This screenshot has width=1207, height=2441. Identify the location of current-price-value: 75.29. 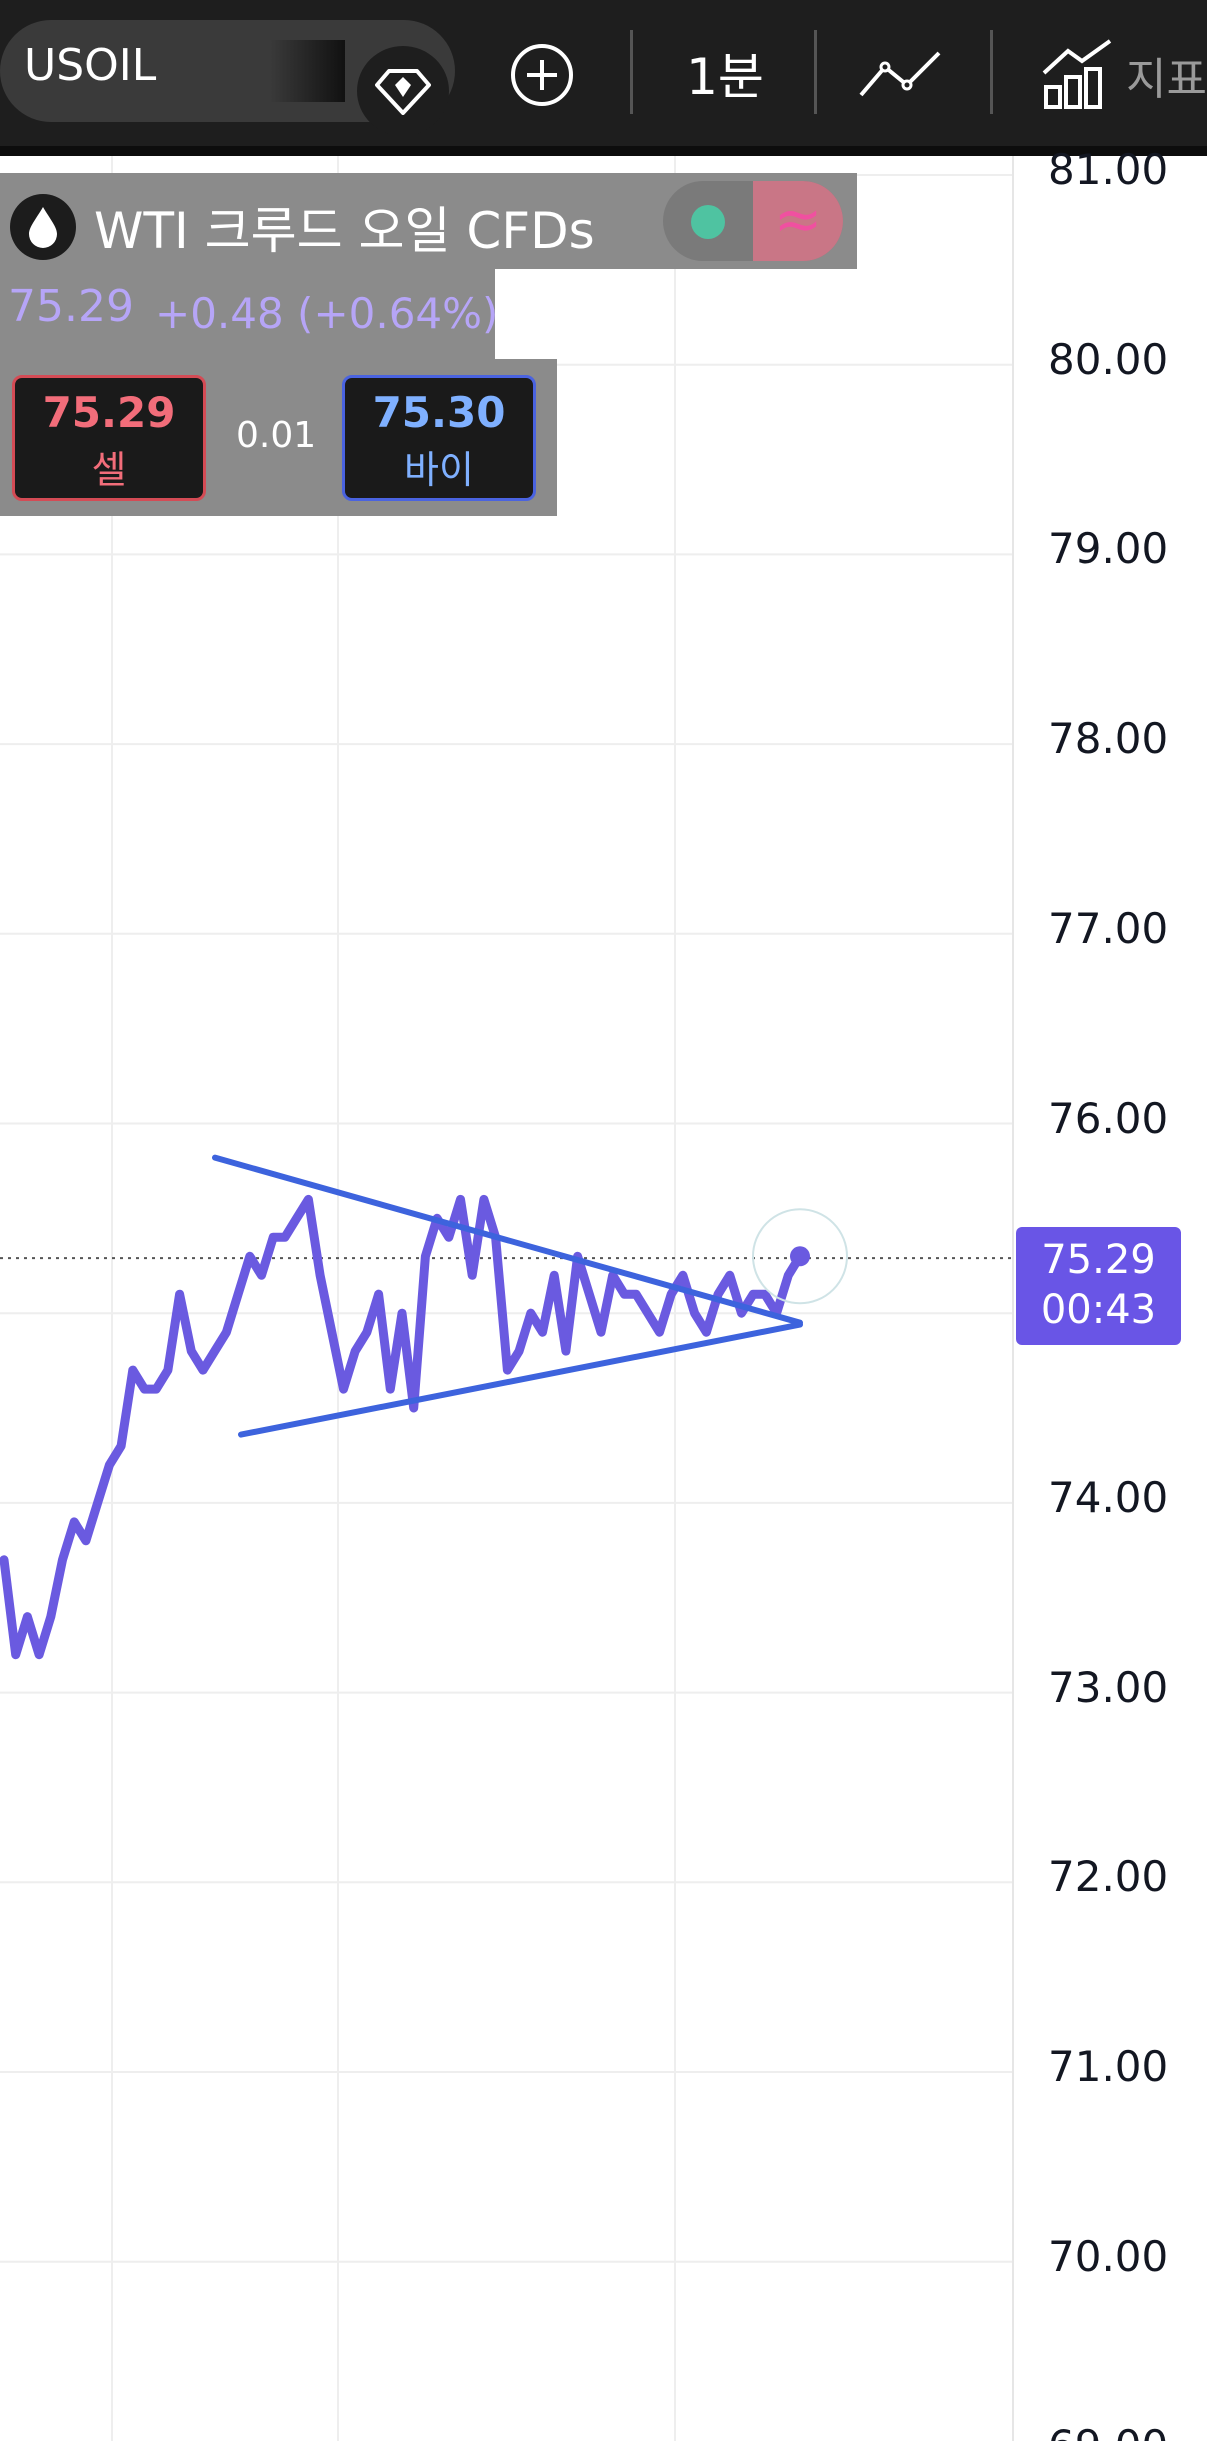
(1098, 1260).